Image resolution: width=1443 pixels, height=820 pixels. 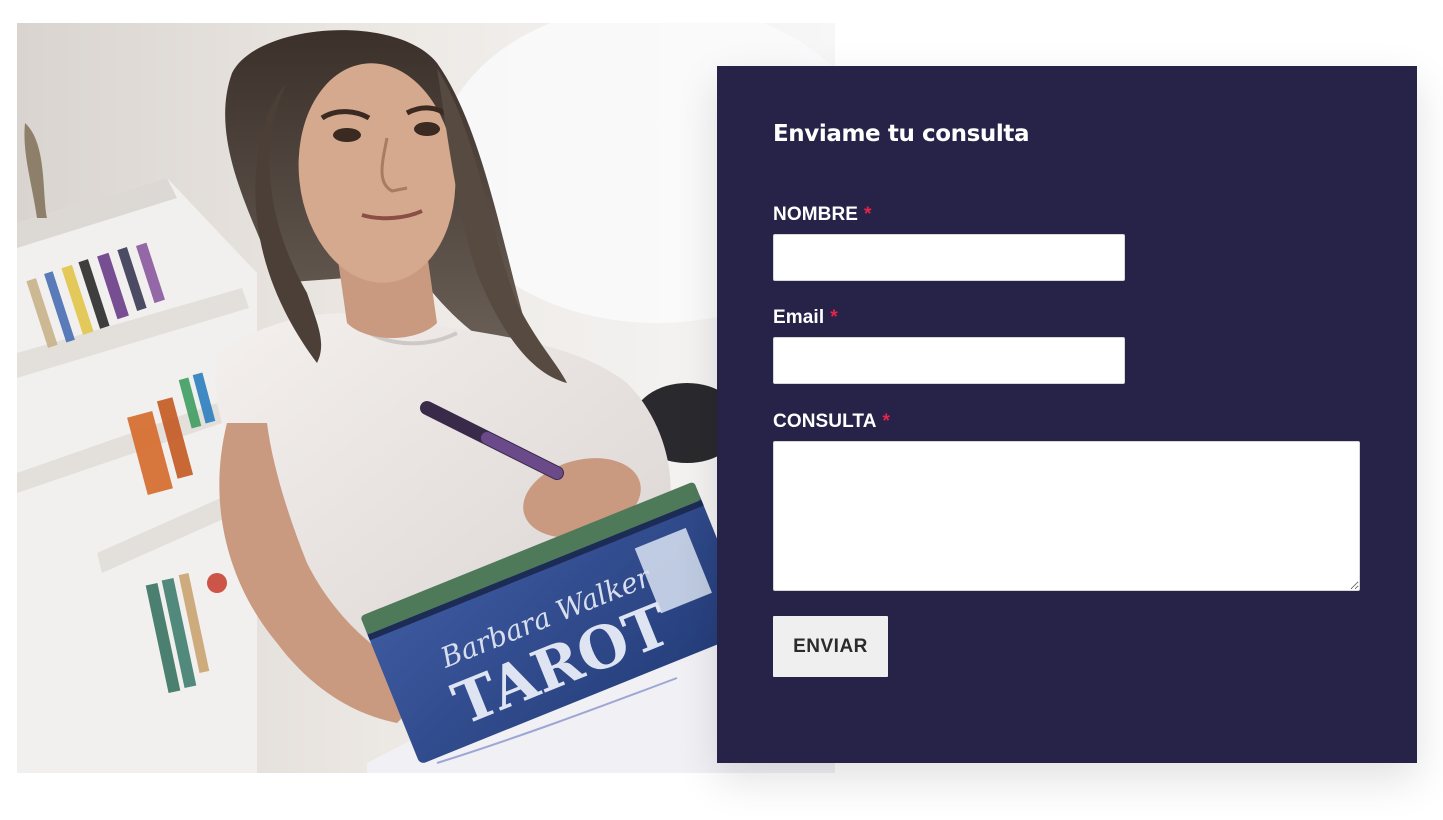 I want to click on email-label-text: Email, so click(x=799, y=317).